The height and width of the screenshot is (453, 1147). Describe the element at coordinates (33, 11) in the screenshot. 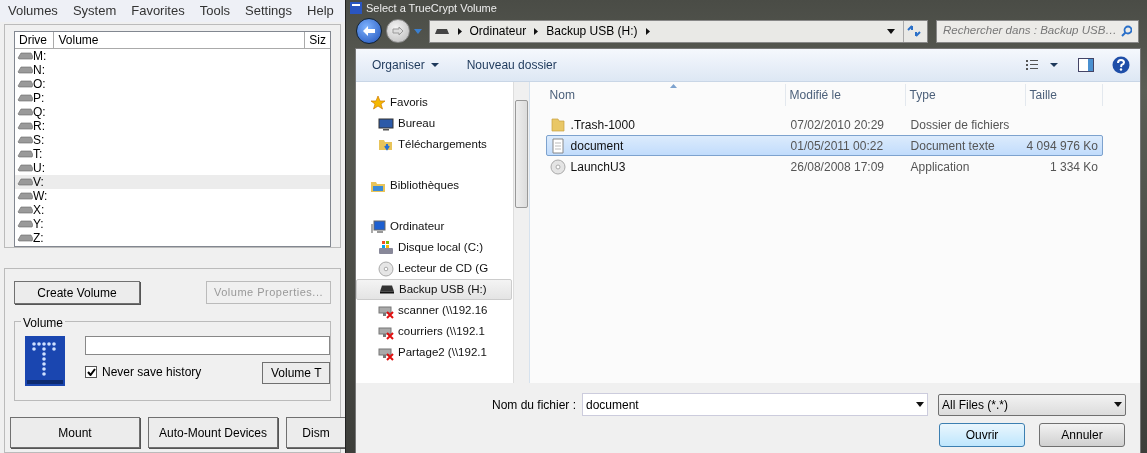

I see `menu-item: Volumes` at that location.